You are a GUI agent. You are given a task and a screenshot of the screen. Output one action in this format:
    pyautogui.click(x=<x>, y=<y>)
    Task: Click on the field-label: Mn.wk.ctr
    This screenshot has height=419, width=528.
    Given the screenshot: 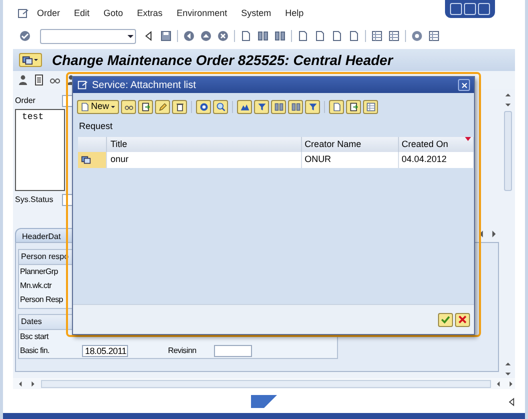 What is the action you would take?
    pyautogui.click(x=36, y=286)
    